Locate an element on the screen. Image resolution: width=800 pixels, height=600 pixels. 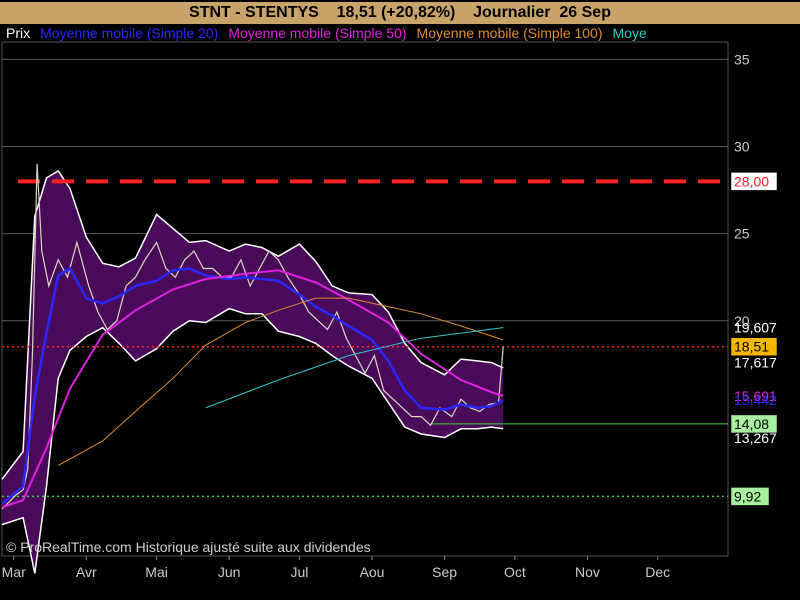
y-tick-label: 35 is located at coordinates (742, 59).